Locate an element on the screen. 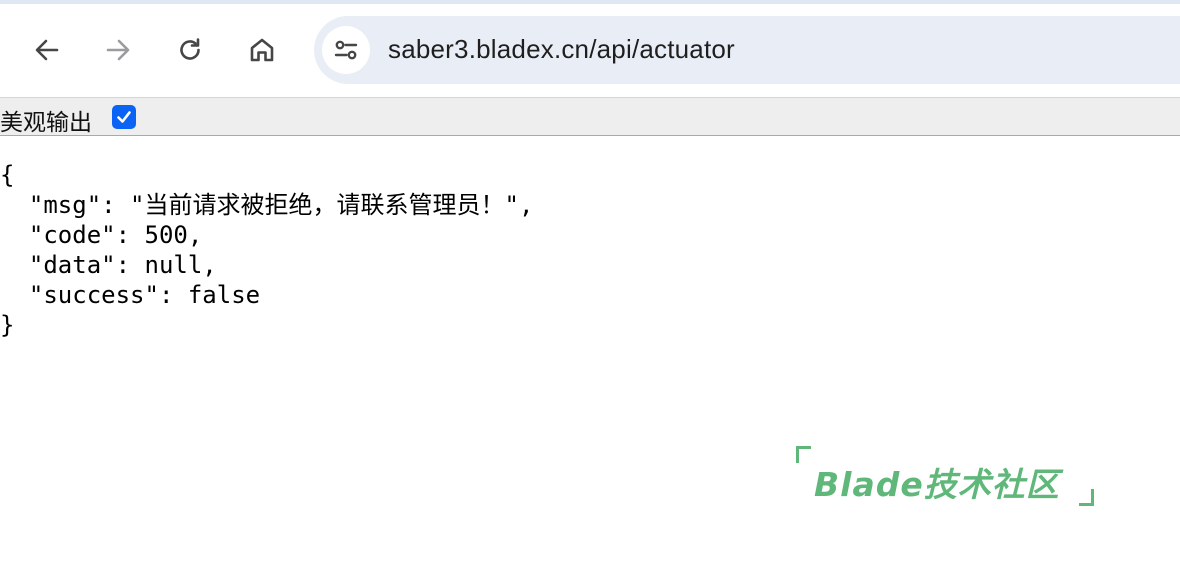 This screenshot has width=1180, height=568. url-text: saber3.bladex.cn/api/actuator is located at coordinates (561, 49).